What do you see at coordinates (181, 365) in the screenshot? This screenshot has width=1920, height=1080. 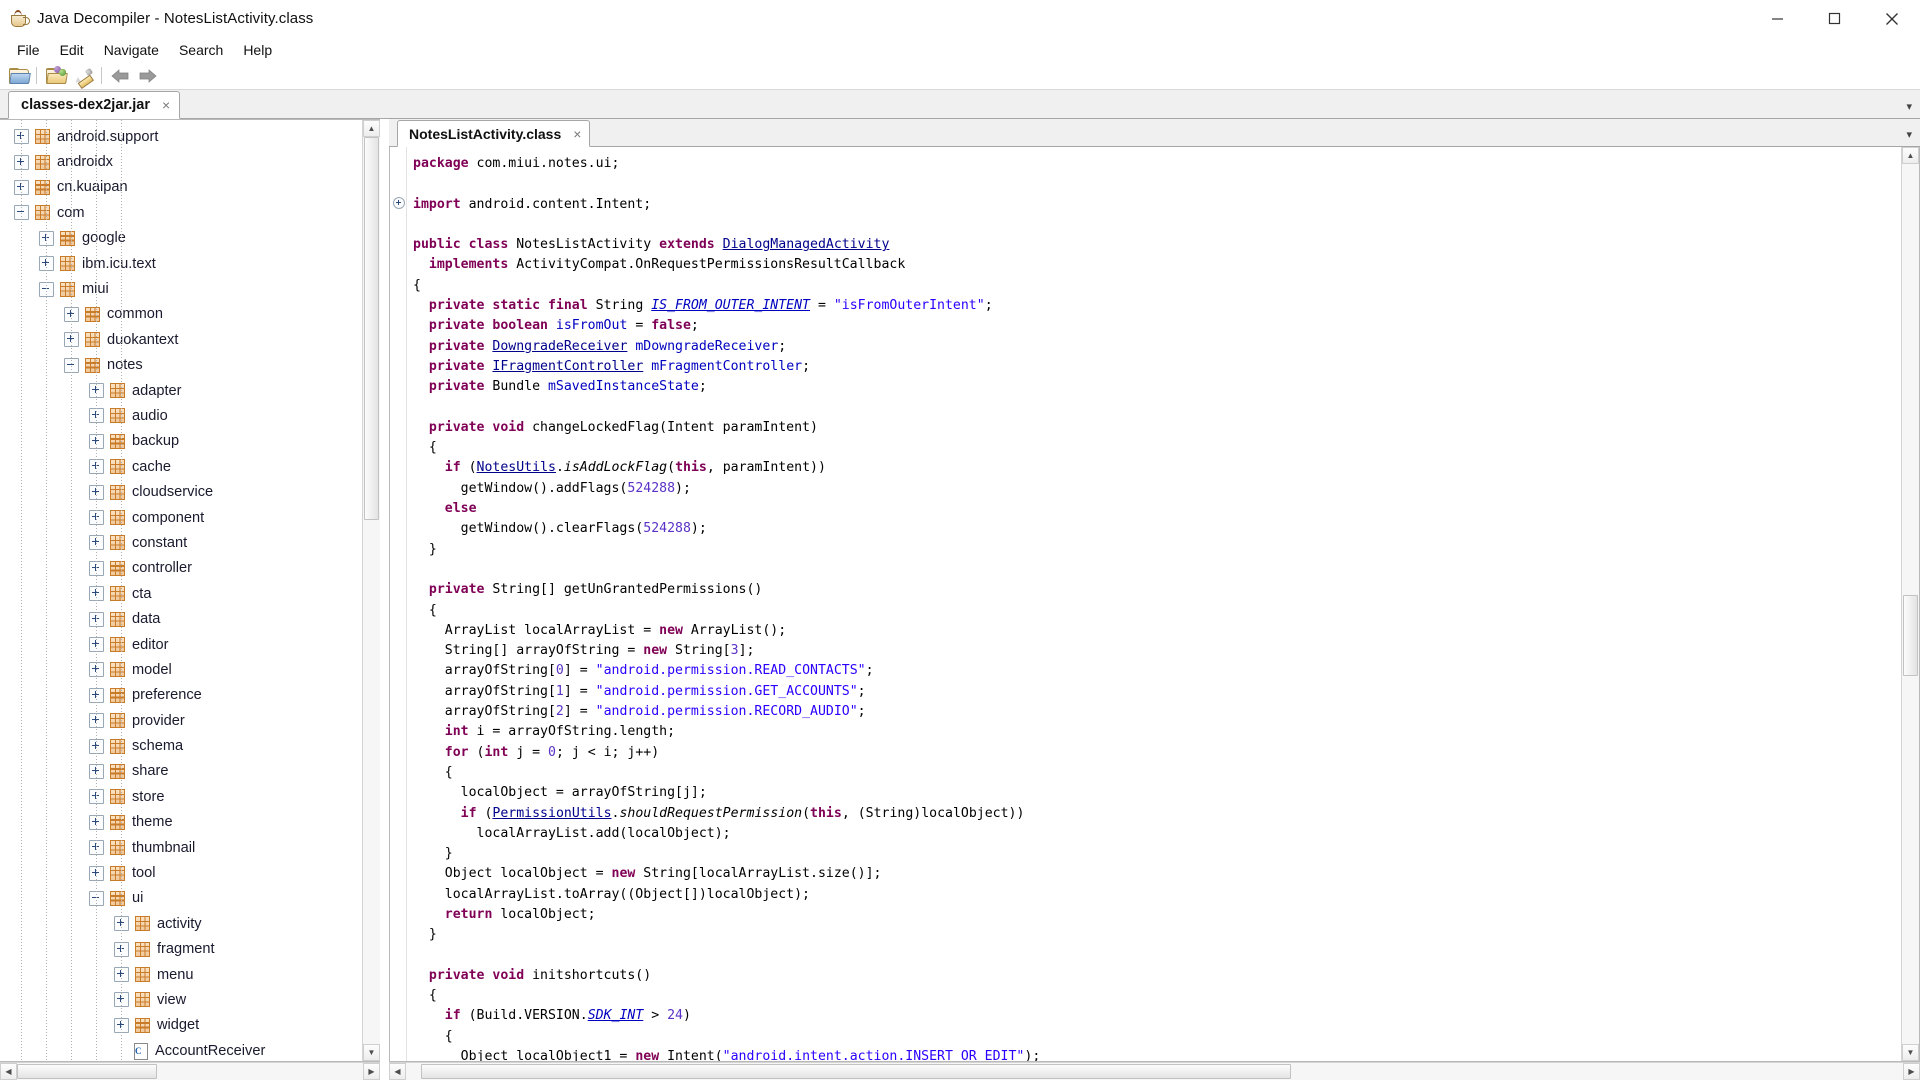 I see `tree-node-notes: notes` at bounding box center [181, 365].